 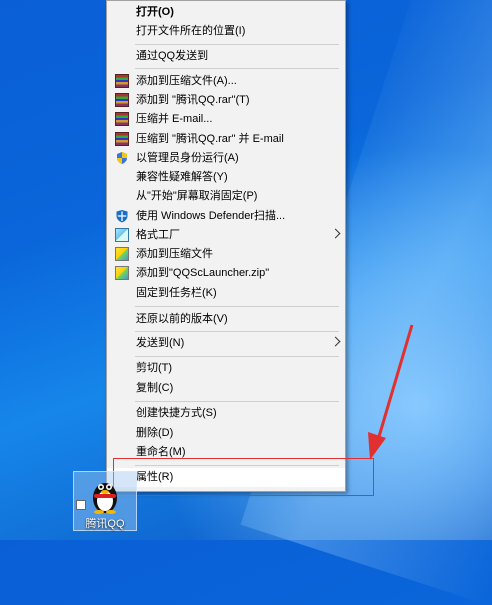 What do you see at coordinates (155, 388) in the screenshot?
I see `menu-item-label: 复制(C)` at bounding box center [155, 388].